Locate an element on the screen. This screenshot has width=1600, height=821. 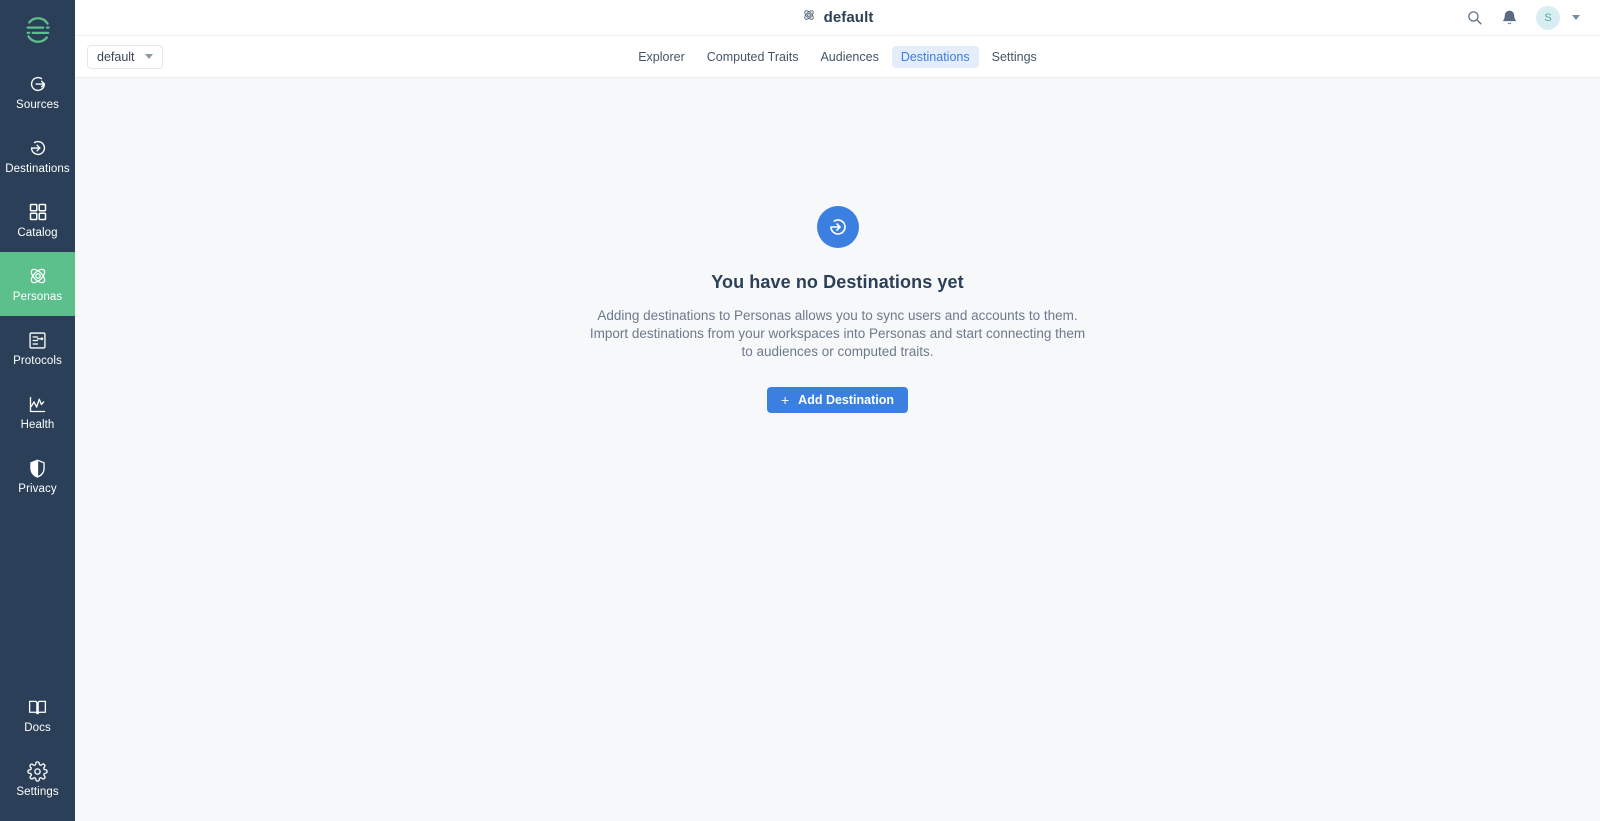
workspace-title-group: default is located at coordinates (837, 17).